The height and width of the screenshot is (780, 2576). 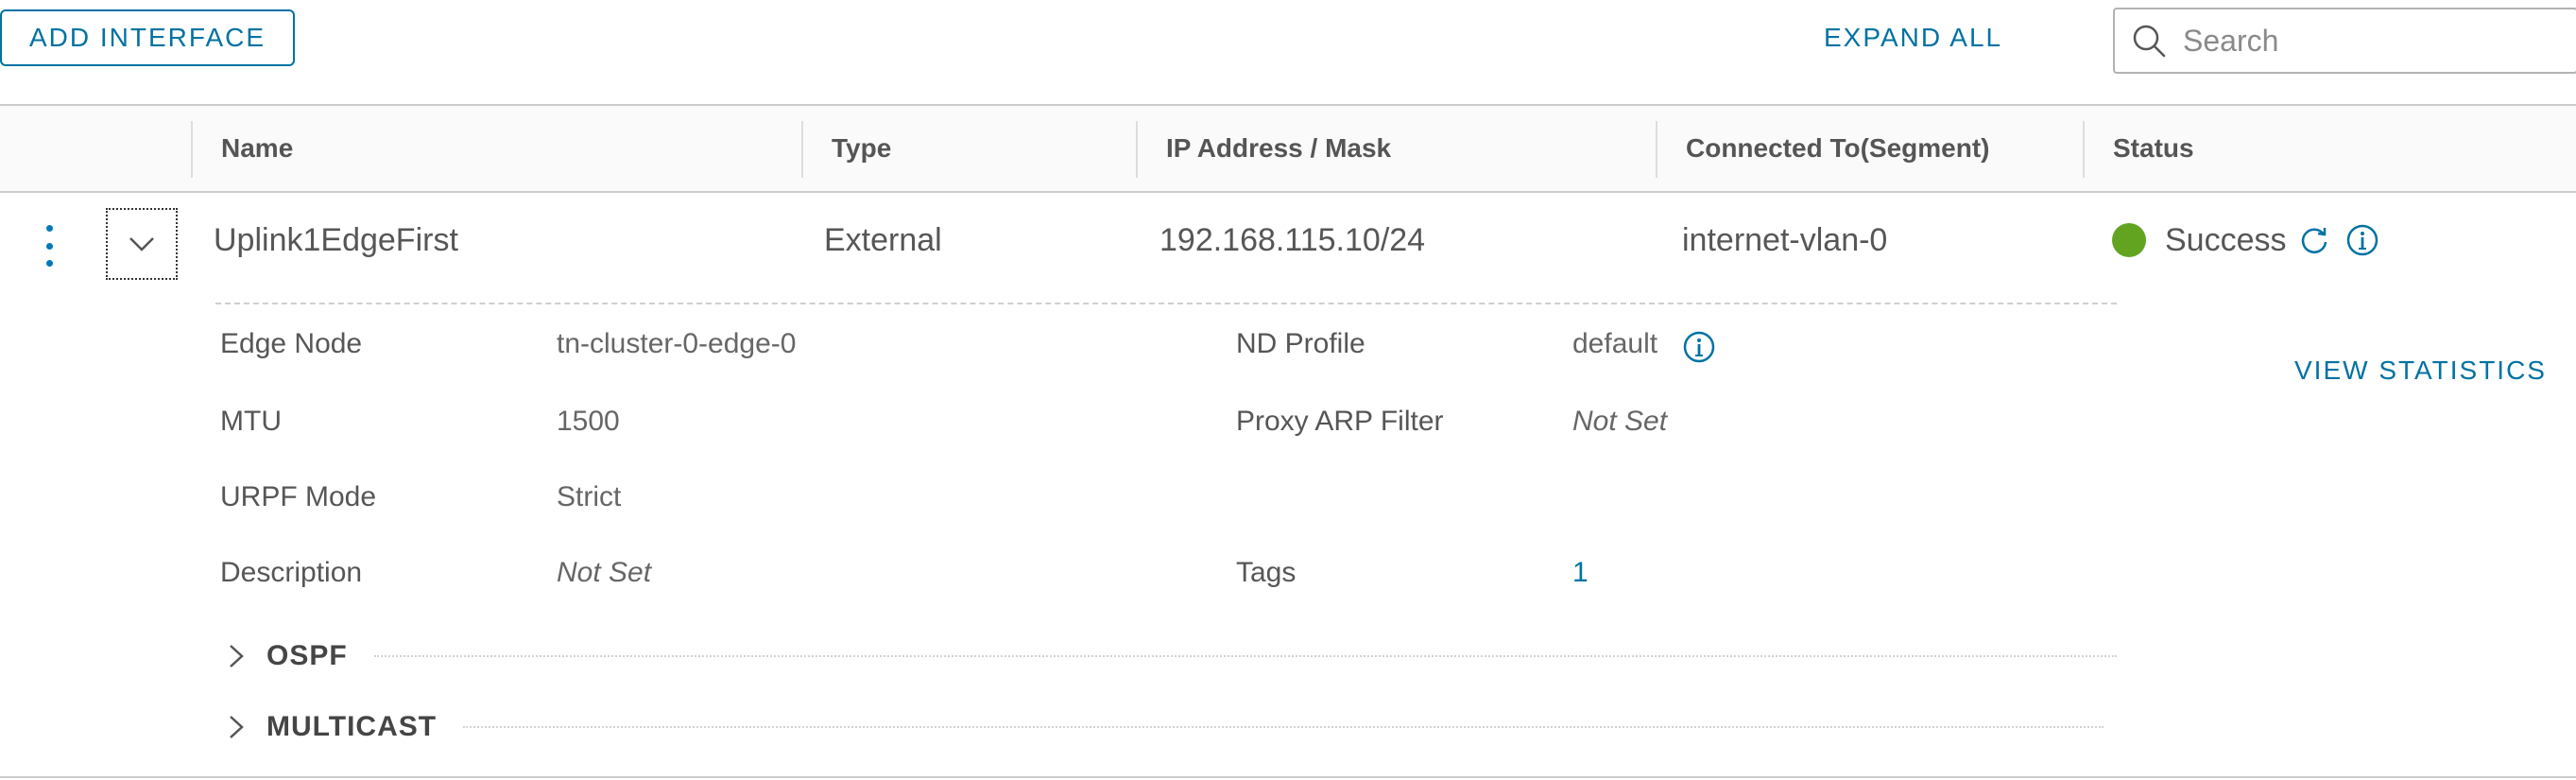 I want to click on row-ip-address: 192.168.115.10/24, so click(x=1292, y=239).